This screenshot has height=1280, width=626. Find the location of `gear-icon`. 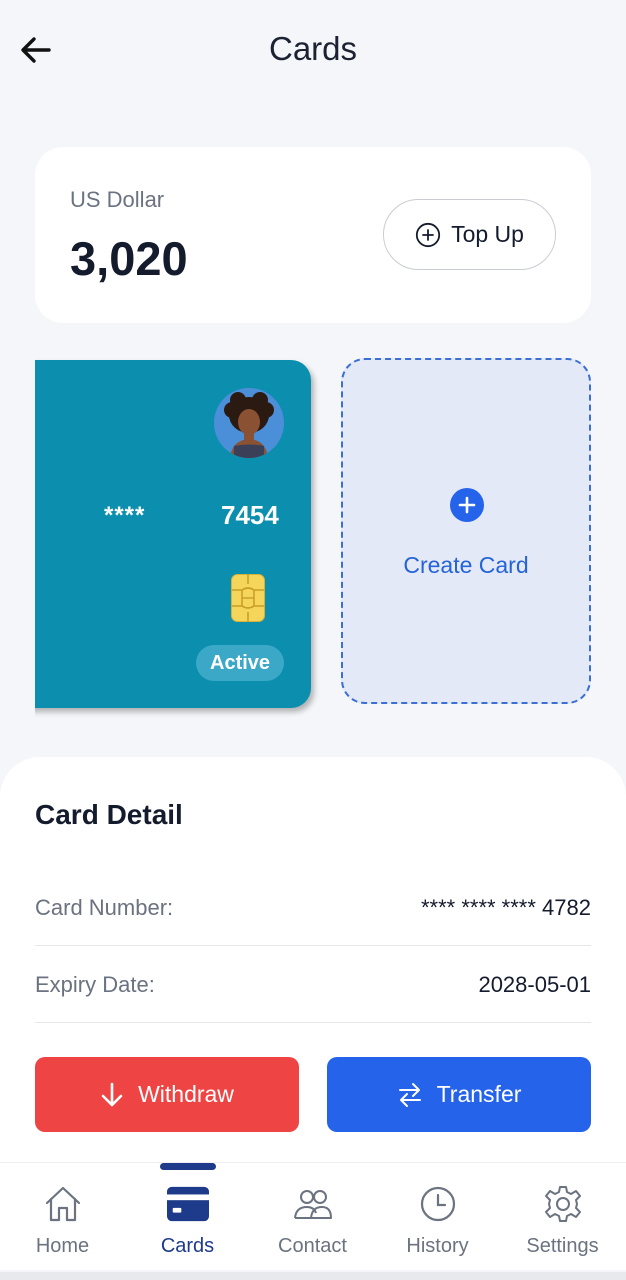

gear-icon is located at coordinates (563, 1204).